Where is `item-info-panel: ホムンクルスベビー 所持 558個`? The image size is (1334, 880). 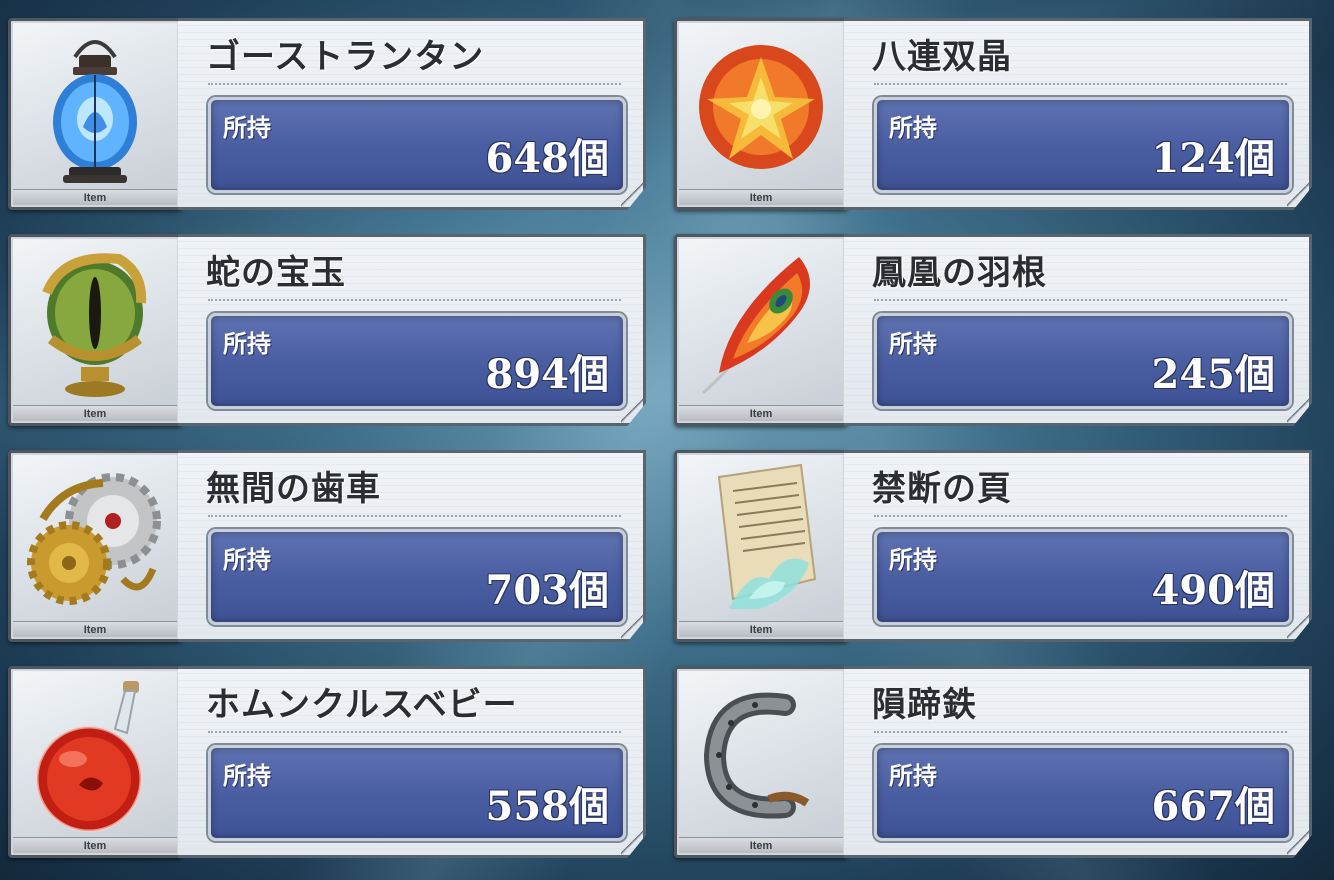
item-info-panel: ホムンクルスベビー 所持 558個 is located at coordinates (412, 762).